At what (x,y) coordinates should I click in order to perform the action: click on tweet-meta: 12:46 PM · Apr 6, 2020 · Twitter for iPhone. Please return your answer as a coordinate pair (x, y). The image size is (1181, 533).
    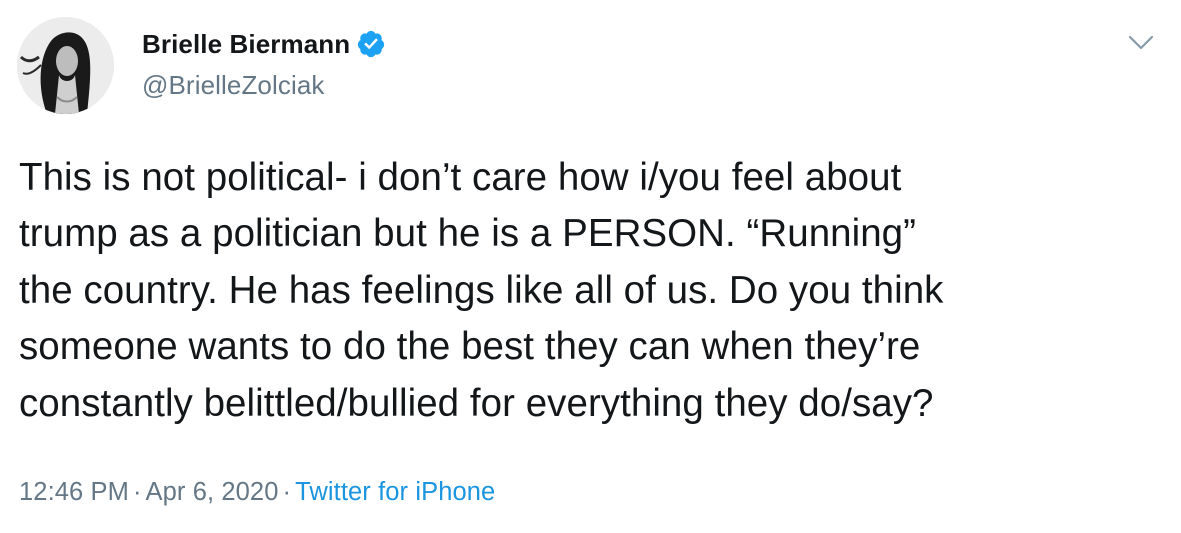
    Looking at the image, I should click on (257, 492).